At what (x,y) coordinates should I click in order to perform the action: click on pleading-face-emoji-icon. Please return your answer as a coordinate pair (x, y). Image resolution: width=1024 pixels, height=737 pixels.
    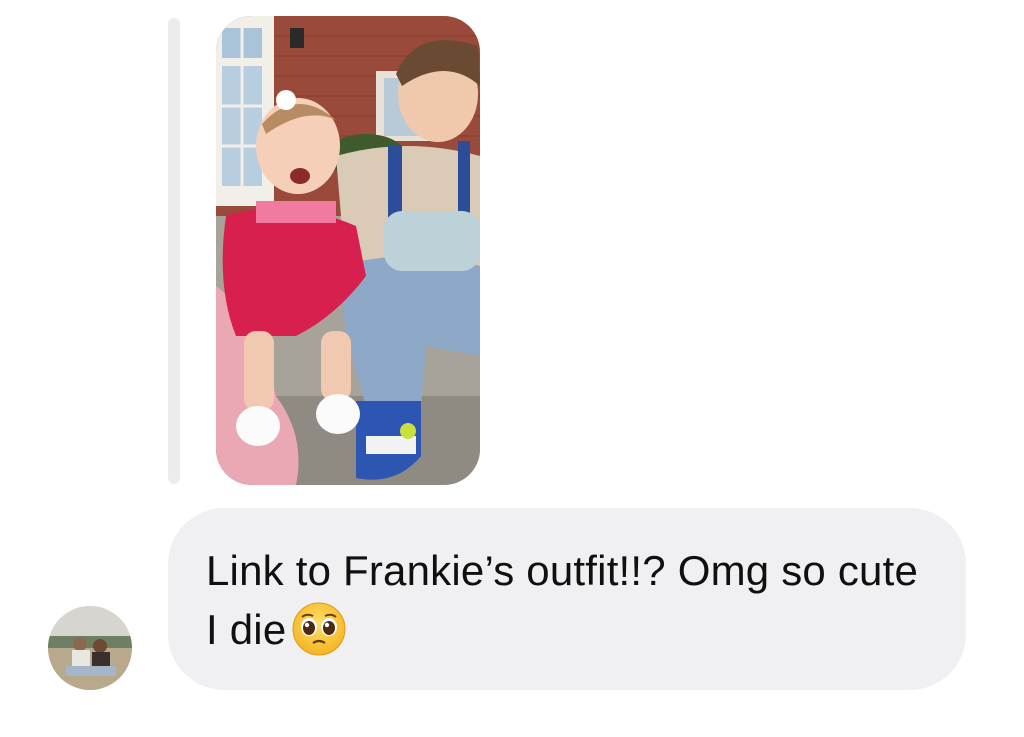
    Looking at the image, I should click on (319, 629).